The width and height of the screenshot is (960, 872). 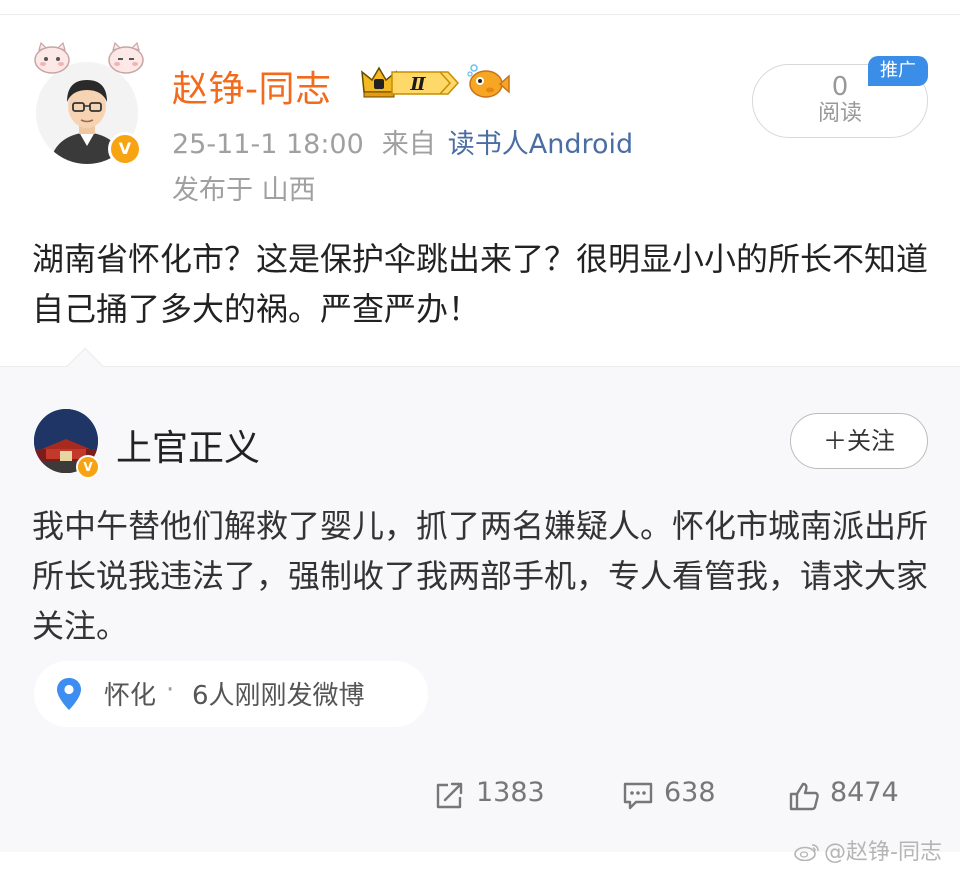 What do you see at coordinates (540, 144) in the screenshot?
I see `post-source-link: 读书人Android` at bounding box center [540, 144].